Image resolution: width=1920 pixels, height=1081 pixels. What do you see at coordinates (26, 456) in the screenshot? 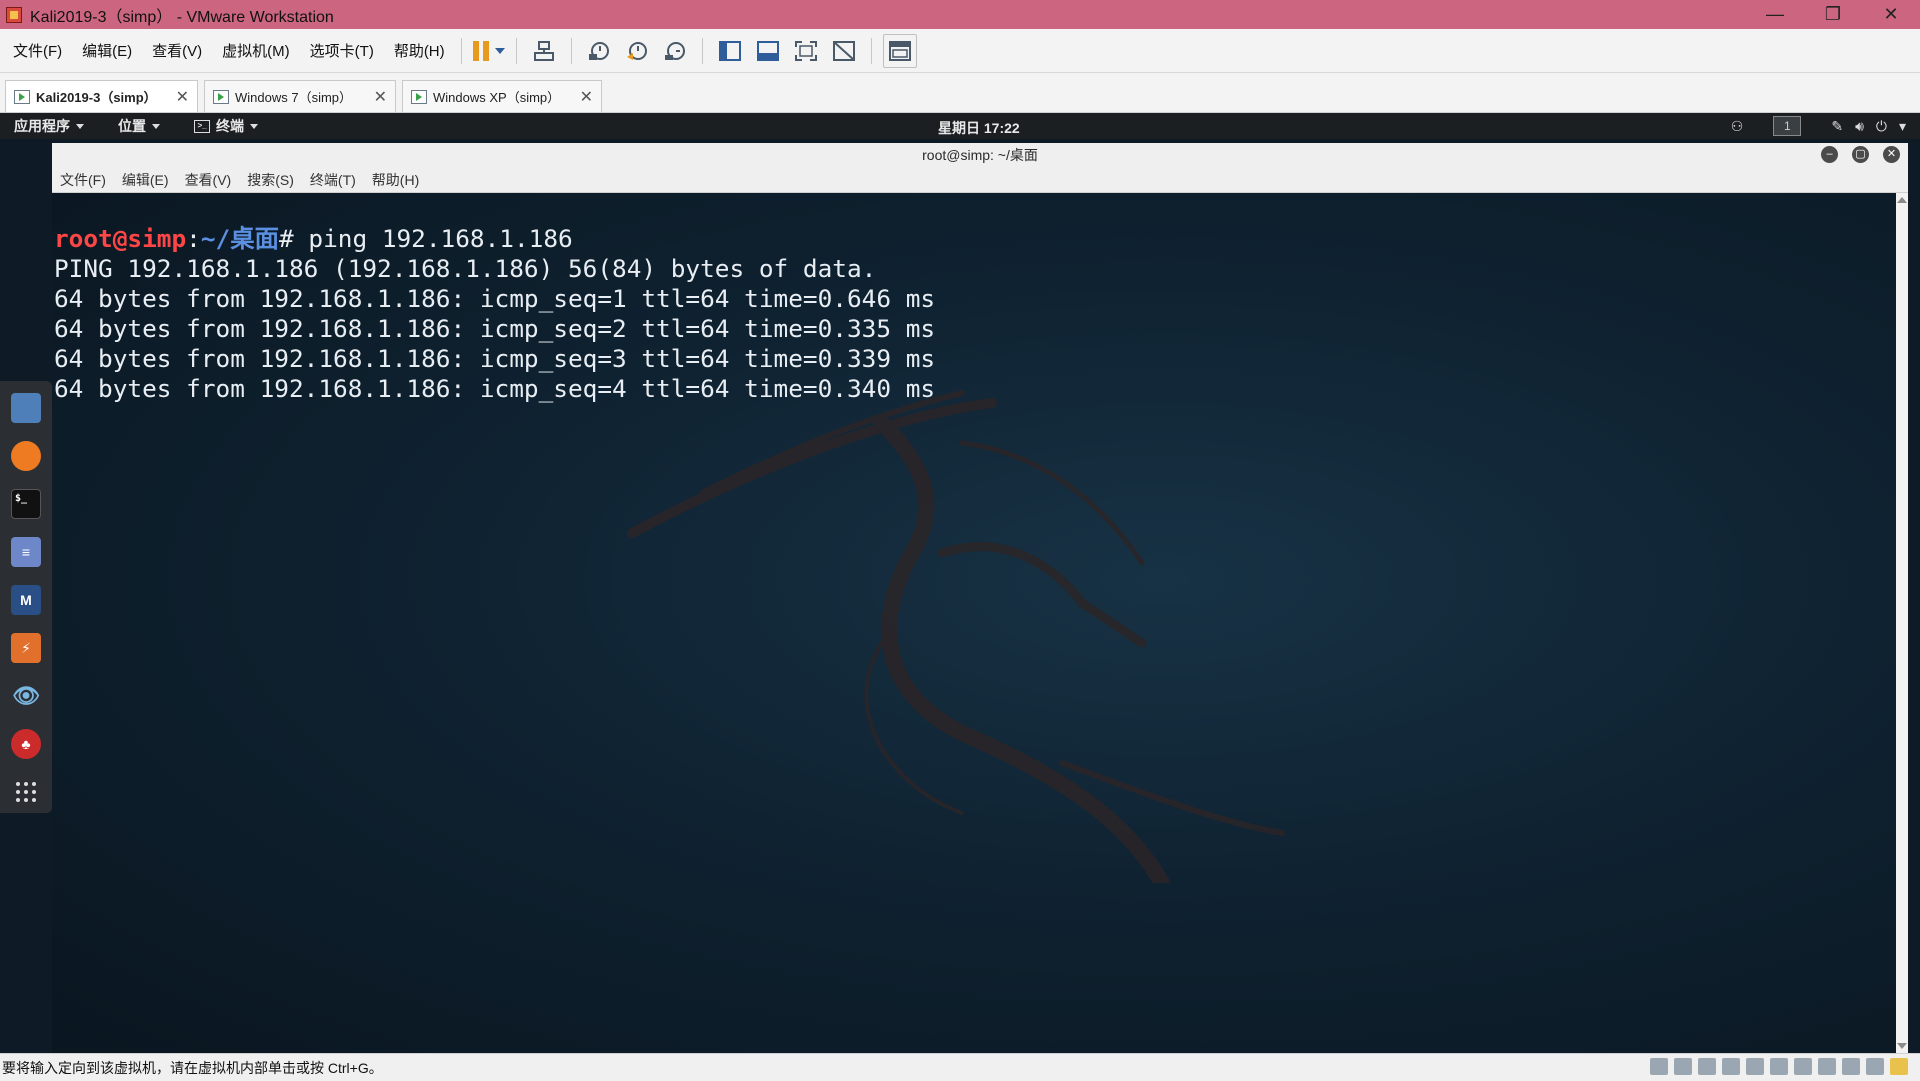
I see `firefox-icon` at bounding box center [26, 456].